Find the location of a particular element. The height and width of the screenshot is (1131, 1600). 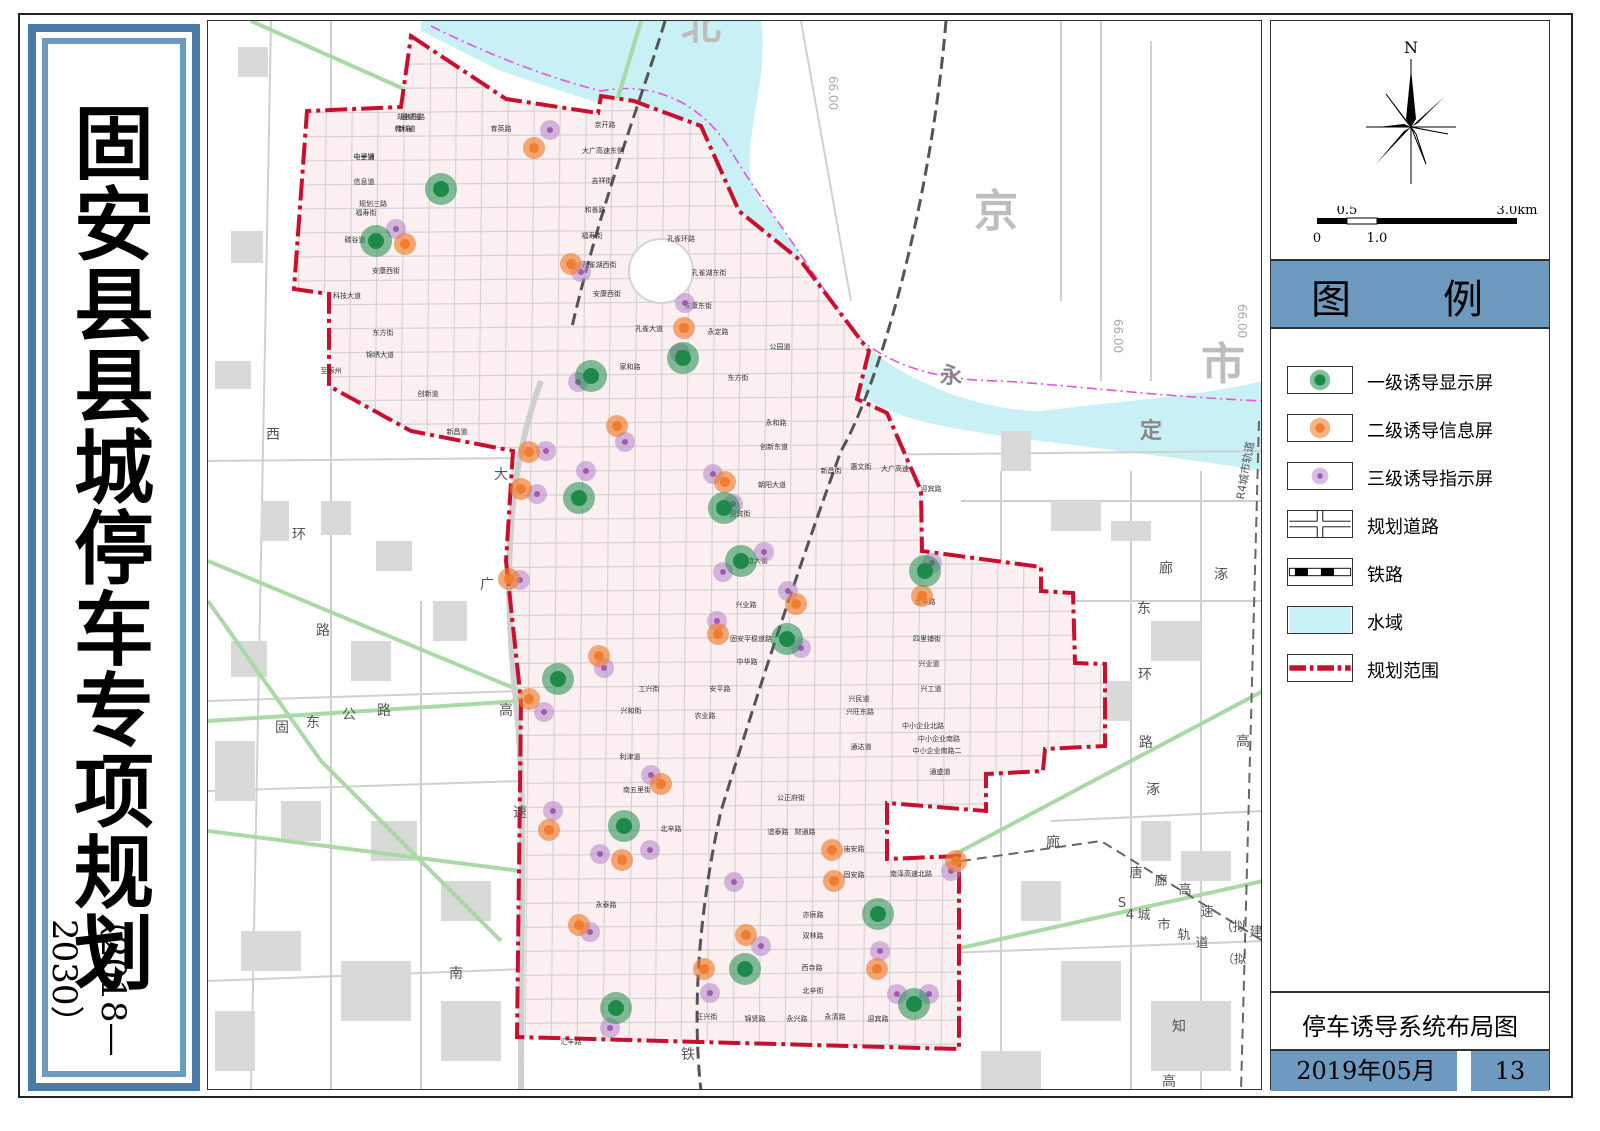

road-label-78: 新庙 is located at coordinates (405, 128).